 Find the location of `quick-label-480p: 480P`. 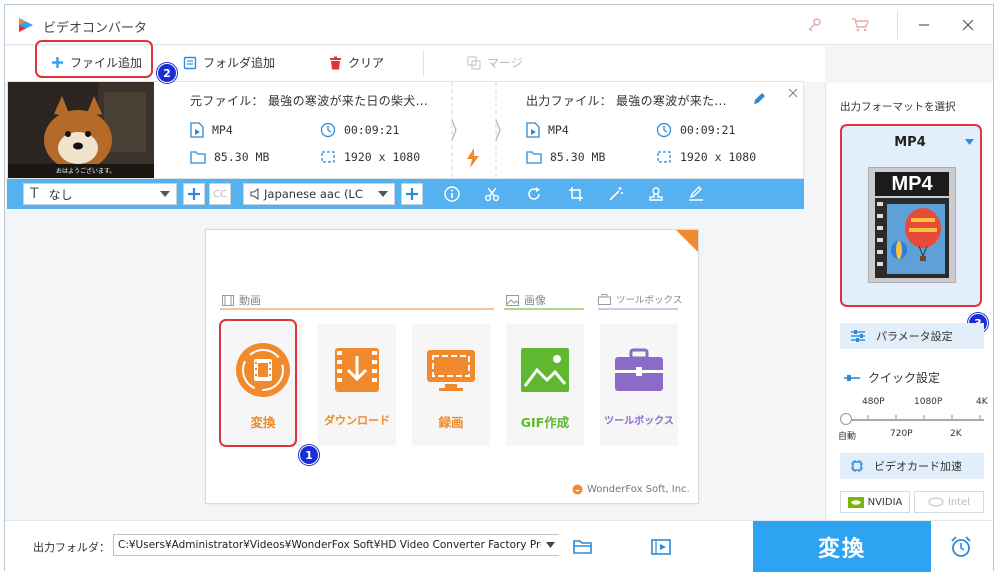

quick-label-480p: 480P is located at coordinates (873, 402).